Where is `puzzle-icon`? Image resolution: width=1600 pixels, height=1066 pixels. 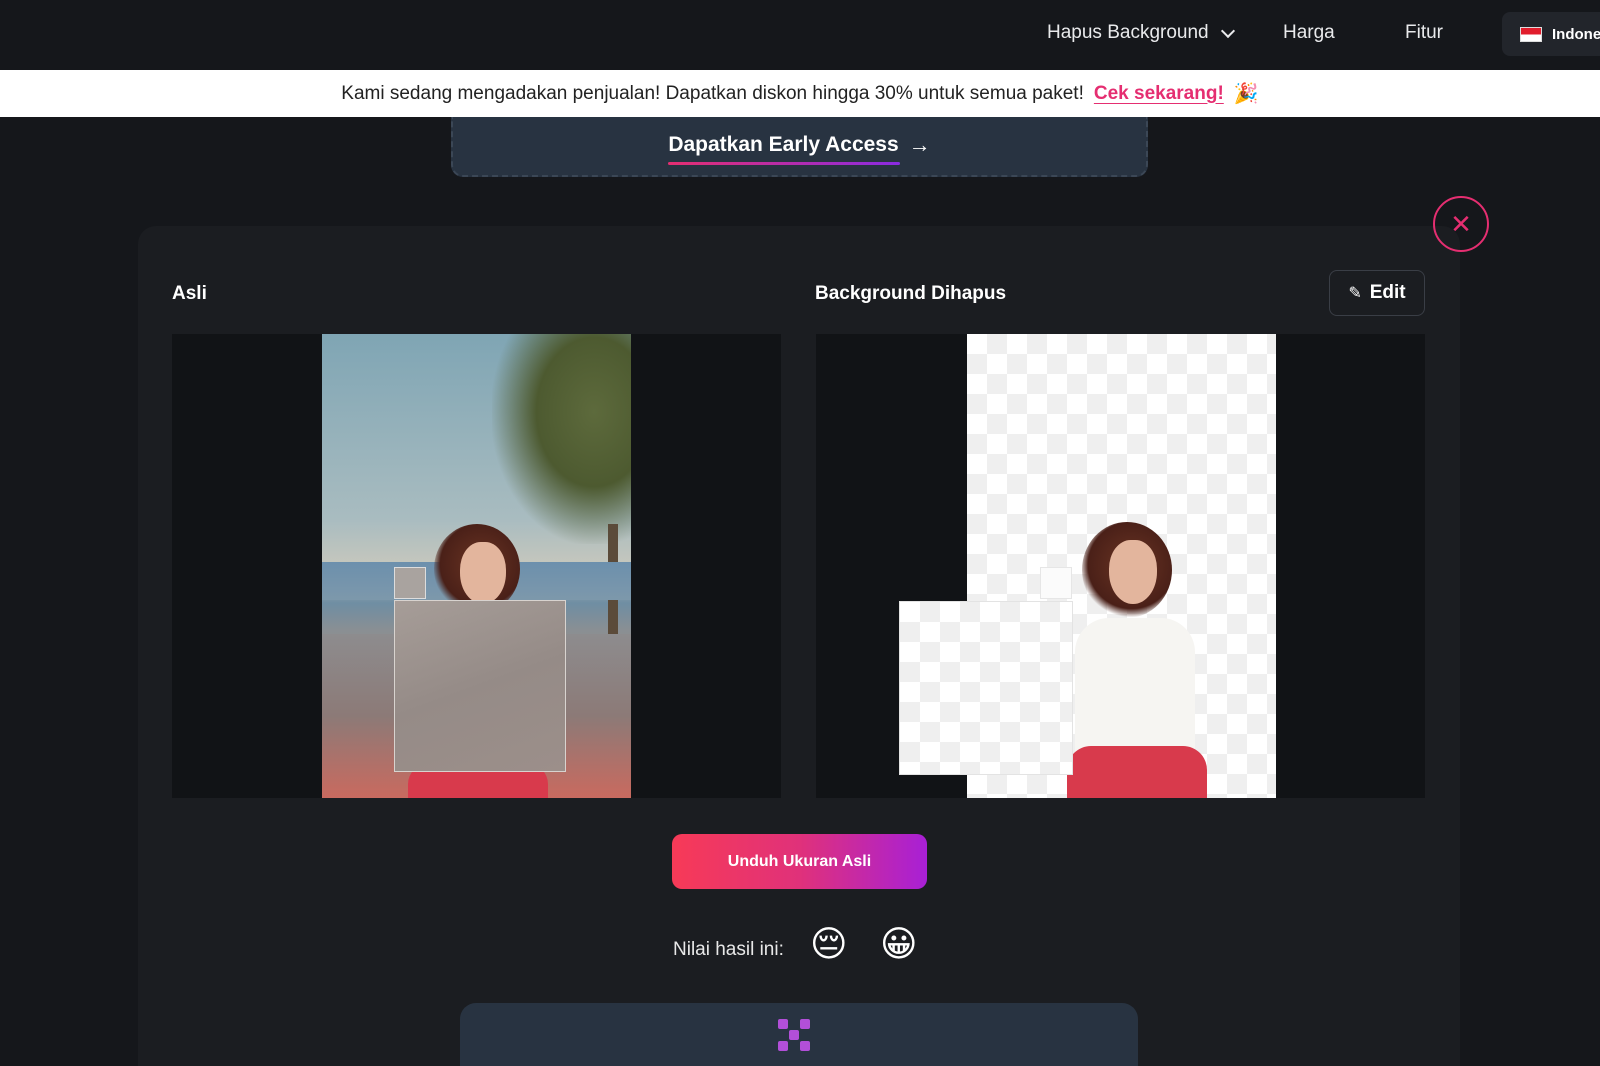 puzzle-icon is located at coordinates (794, 1035).